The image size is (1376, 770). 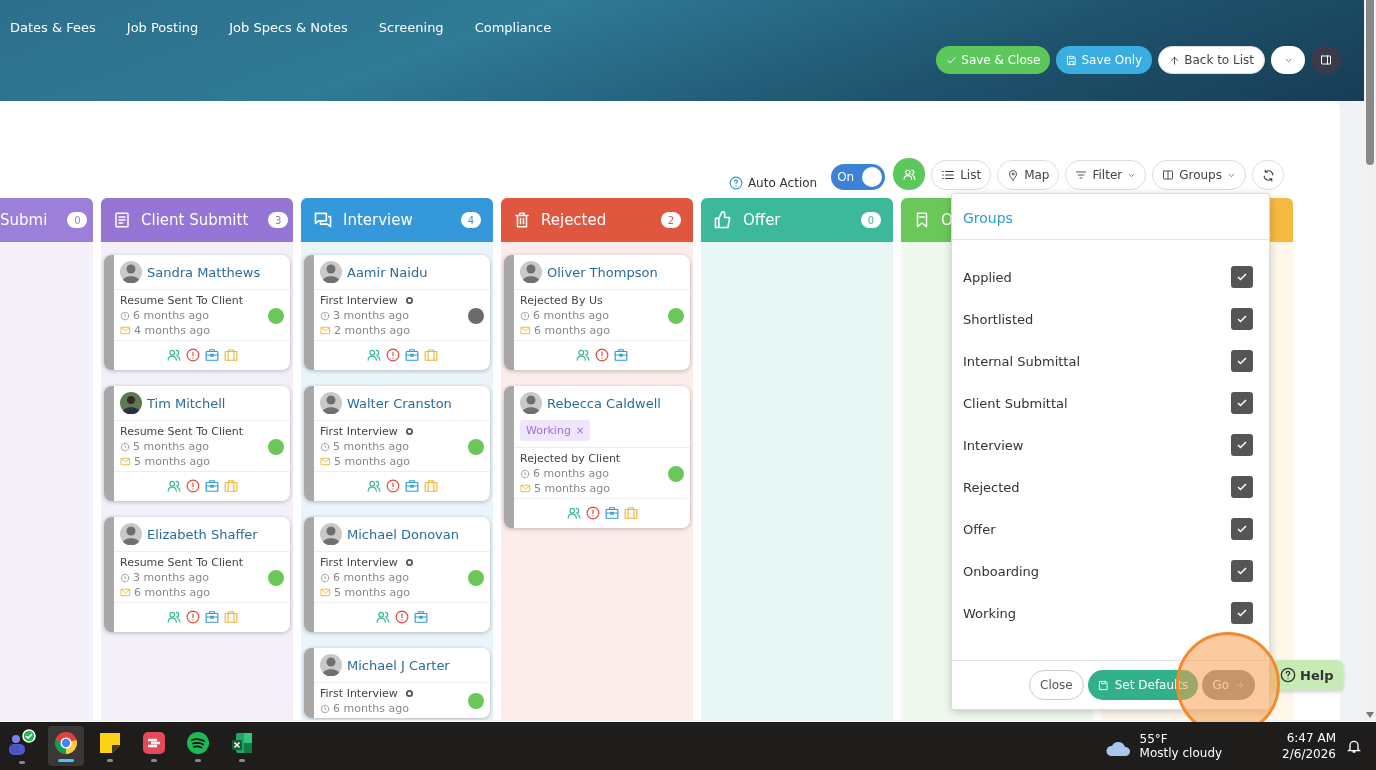 What do you see at coordinates (1240, 685) in the screenshot?
I see `arrow-right-icon` at bounding box center [1240, 685].